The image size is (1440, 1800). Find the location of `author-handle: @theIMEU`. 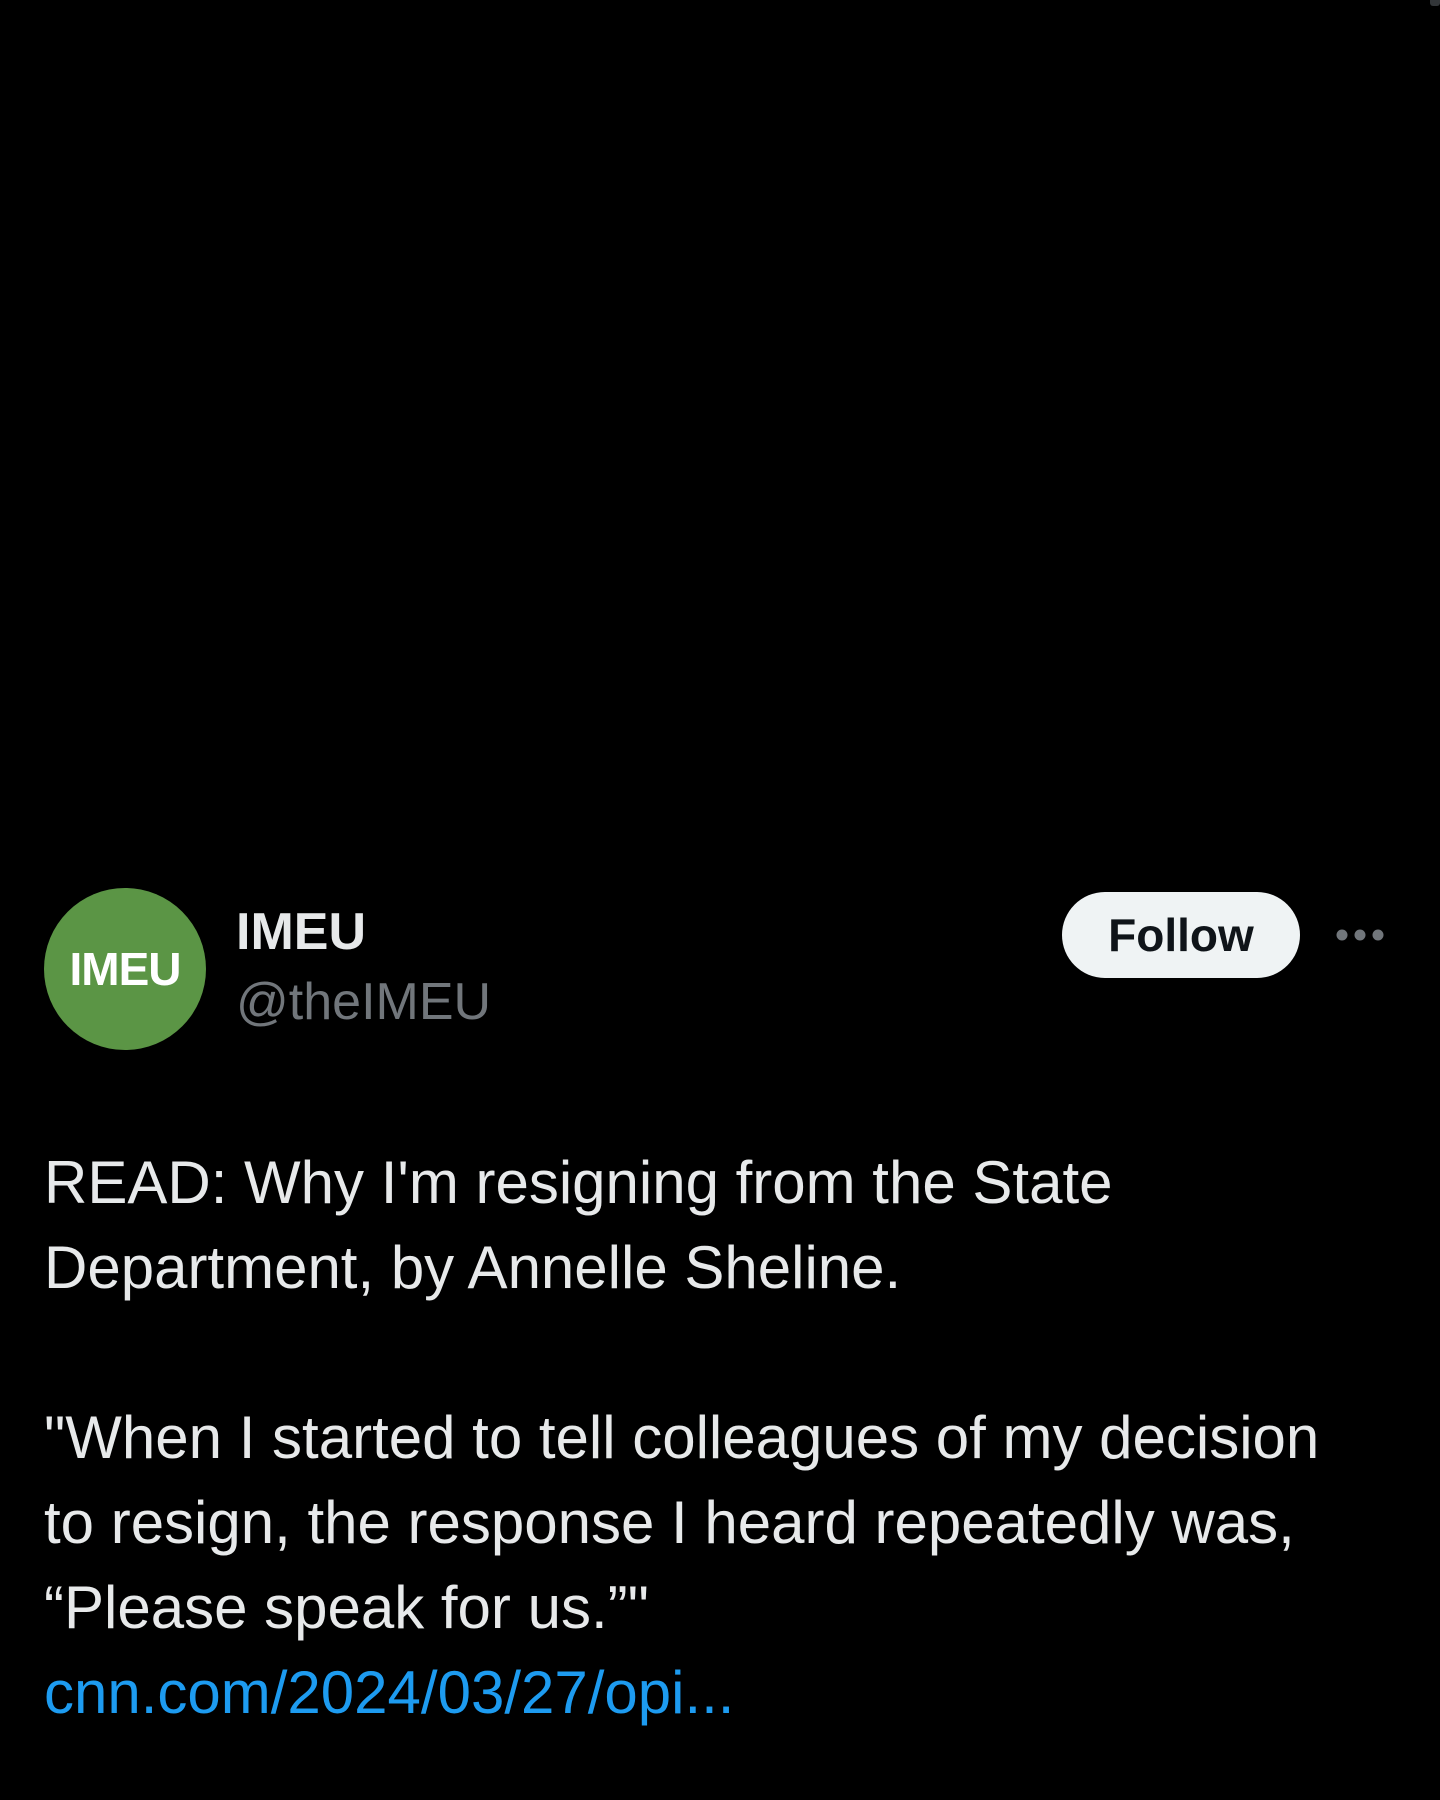

author-handle: @theIMEU is located at coordinates (363, 1002).